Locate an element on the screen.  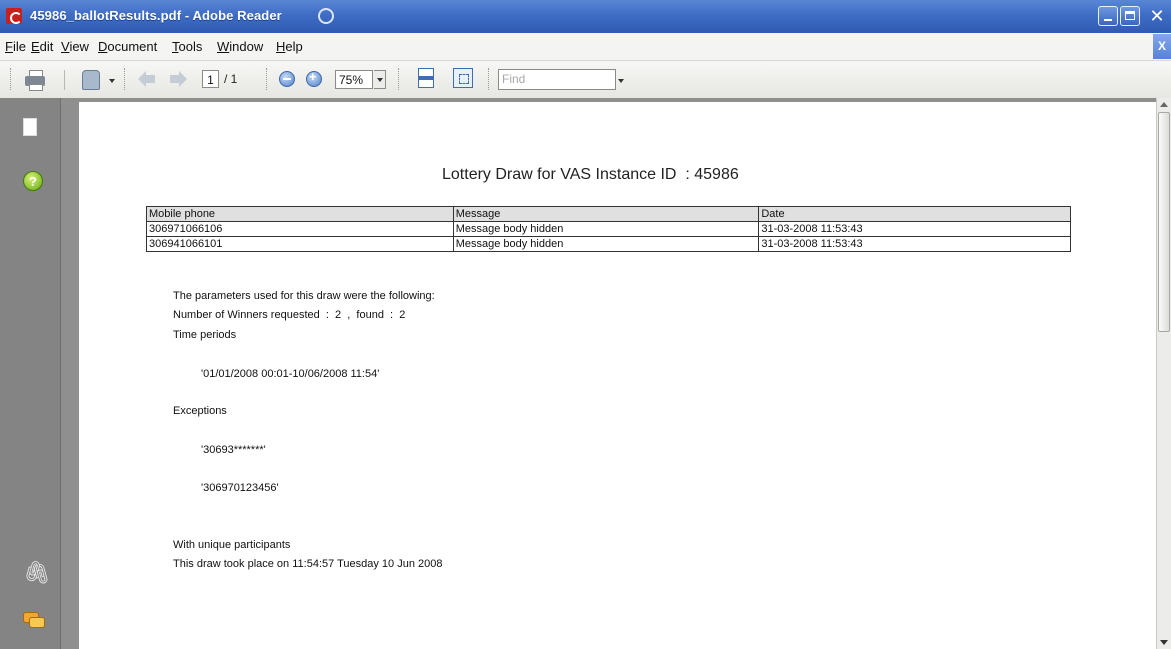
help-icon: ? is located at coordinates (33, 181).